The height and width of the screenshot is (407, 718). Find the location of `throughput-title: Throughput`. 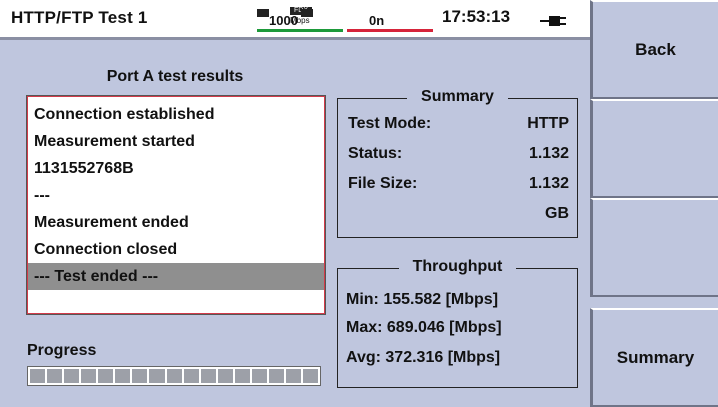

throughput-title: Throughput is located at coordinates (457, 266).